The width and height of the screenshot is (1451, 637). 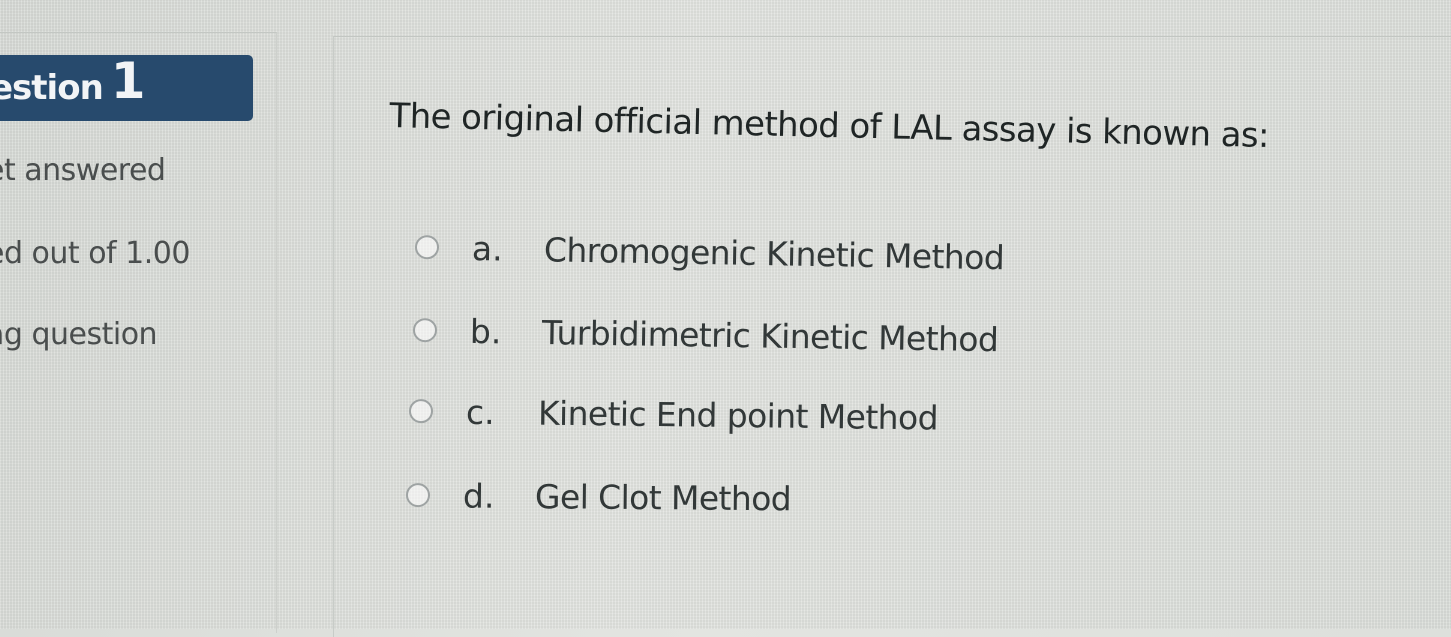 I want to click on question-grade: ed out of 1.00, so click(x=95, y=253).